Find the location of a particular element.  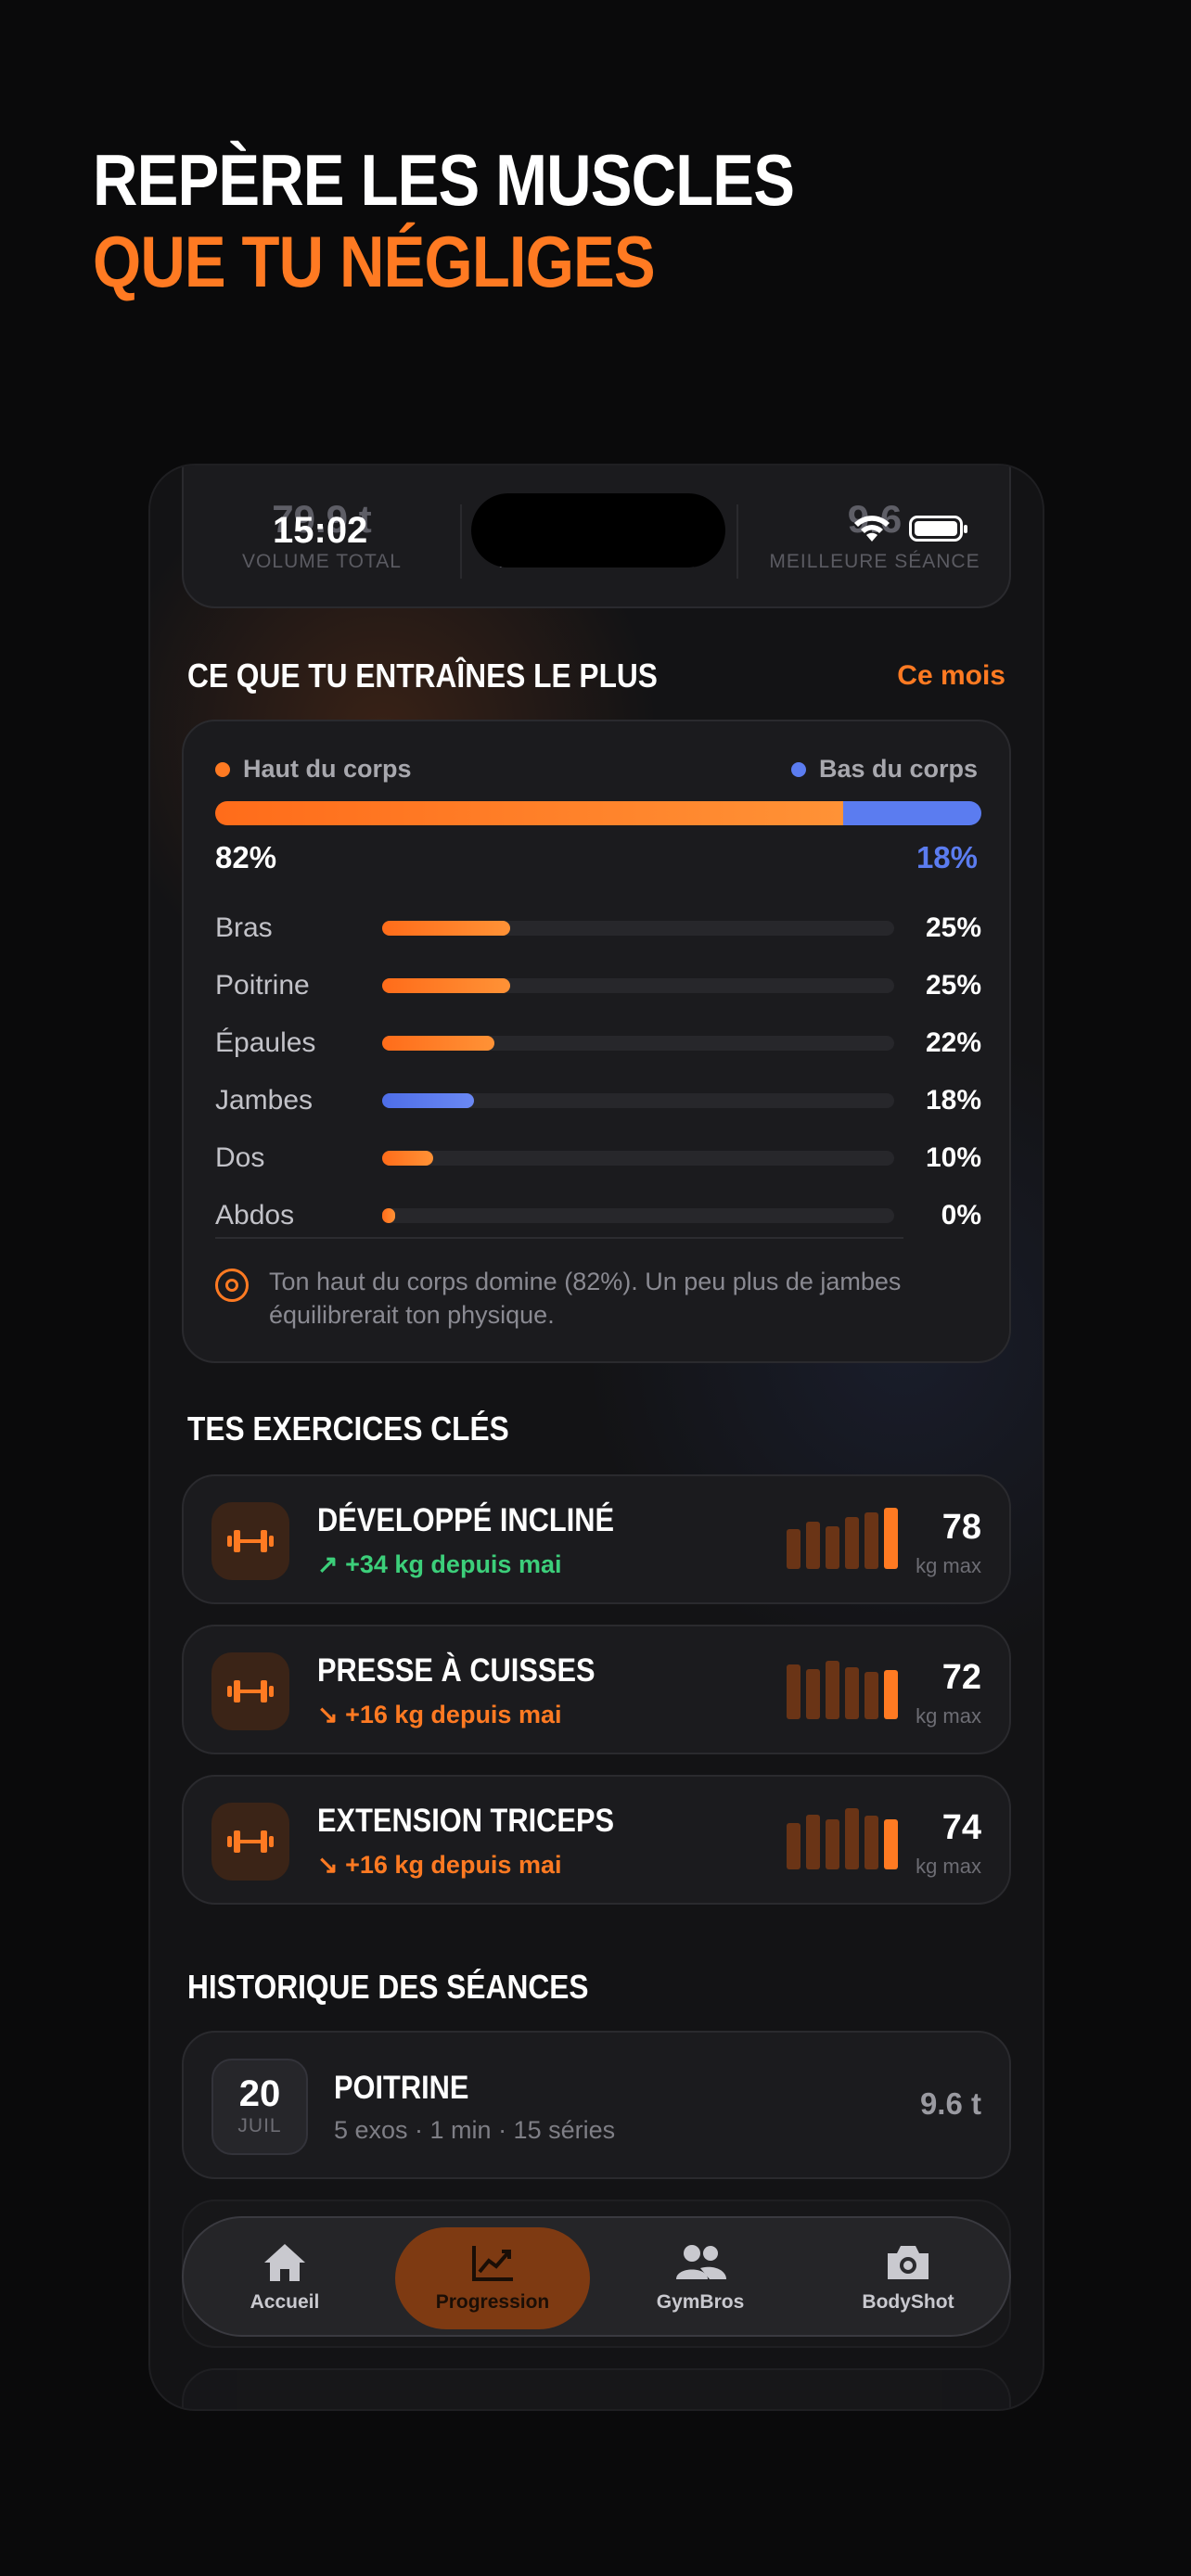

stat-total-volume-label: VOLUME TOTAL is located at coordinates (322, 561).